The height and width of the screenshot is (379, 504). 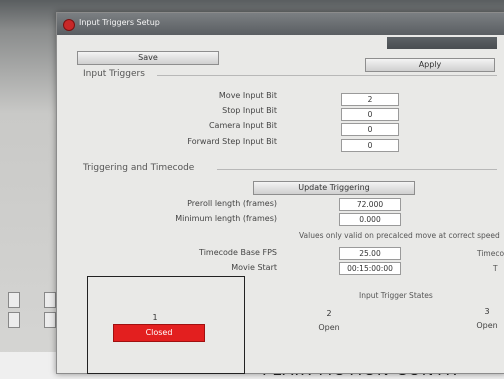 What do you see at coordinates (329, 313) in the screenshot?
I see `state-2-number: 2` at bounding box center [329, 313].